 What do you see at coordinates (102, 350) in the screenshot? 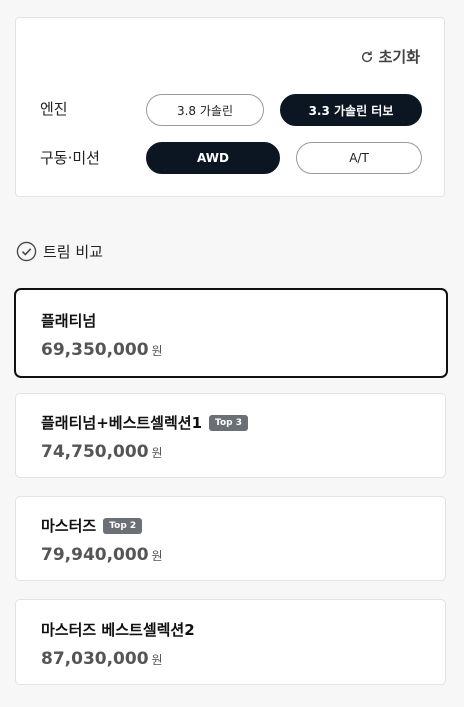
I see `trim-price: 69,350,000 원` at bounding box center [102, 350].